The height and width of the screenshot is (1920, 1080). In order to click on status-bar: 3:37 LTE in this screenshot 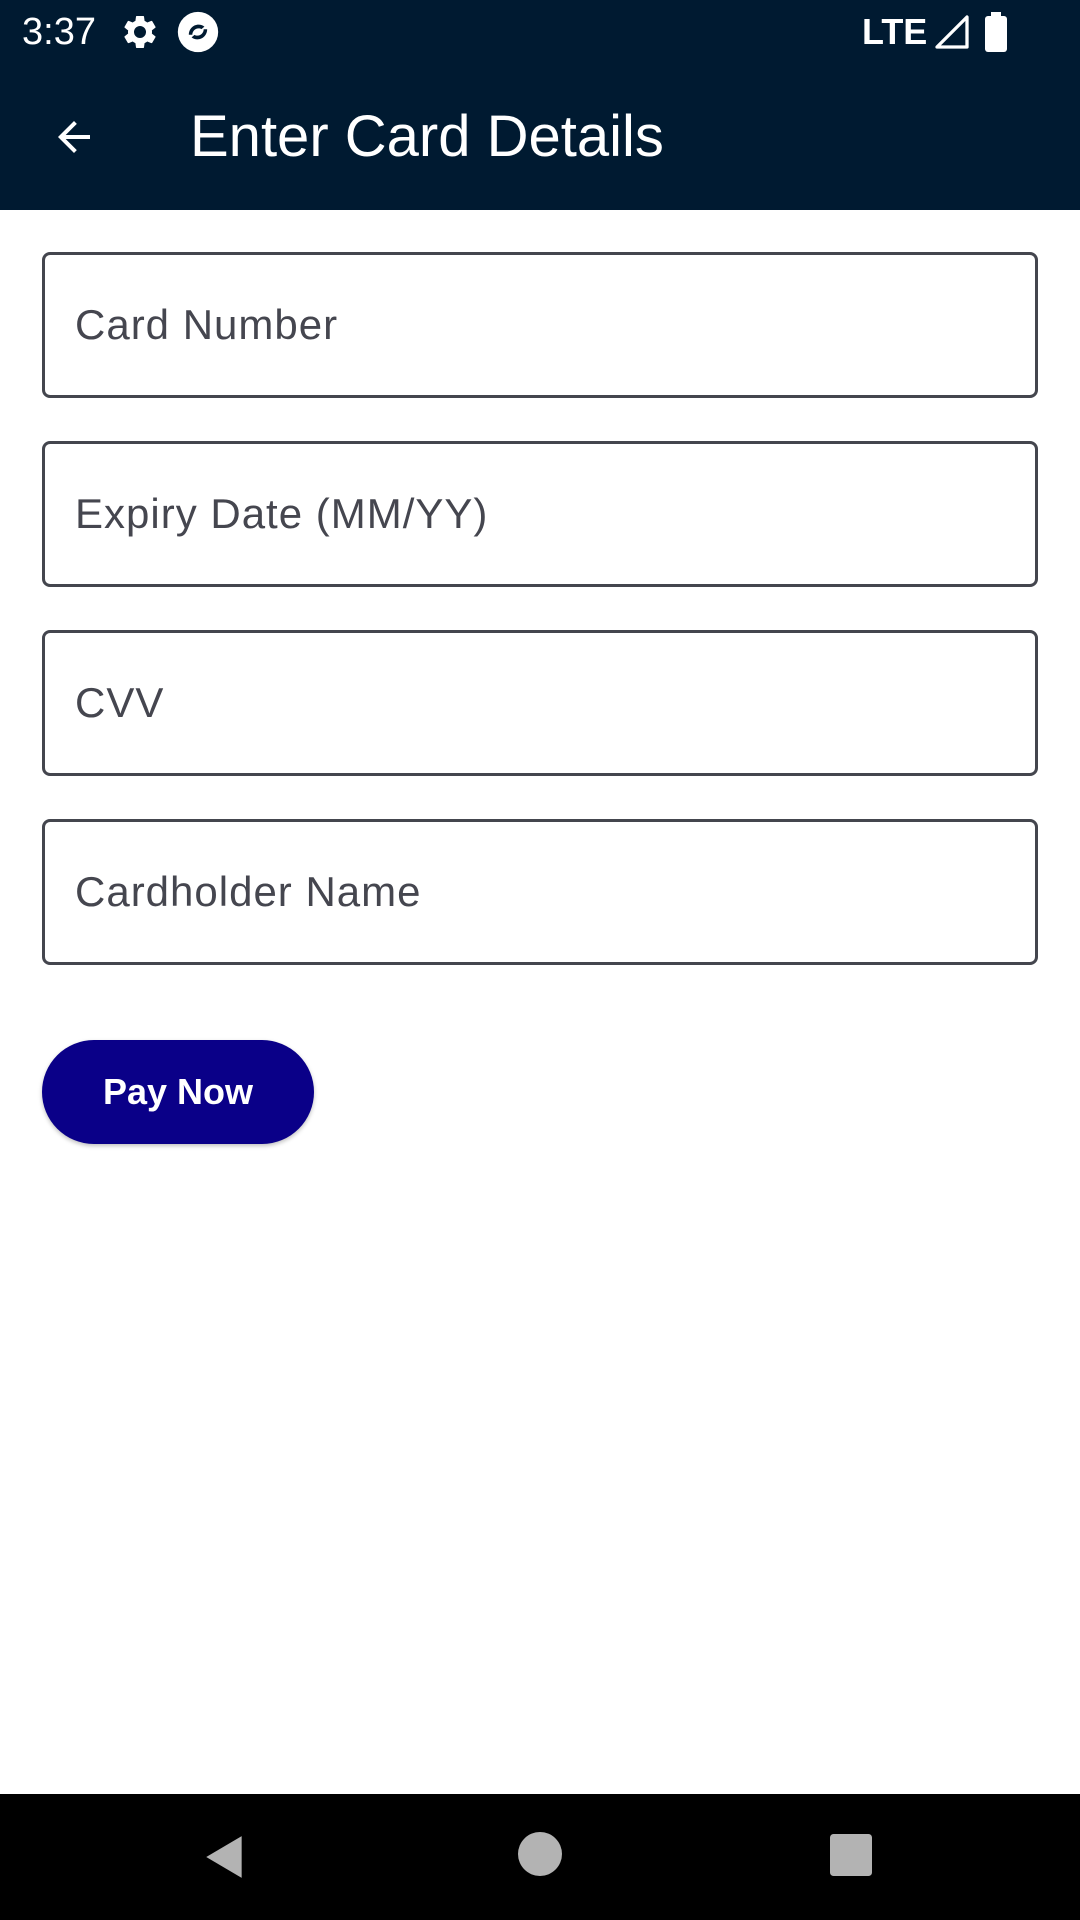, I will do `click(540, 32)`.